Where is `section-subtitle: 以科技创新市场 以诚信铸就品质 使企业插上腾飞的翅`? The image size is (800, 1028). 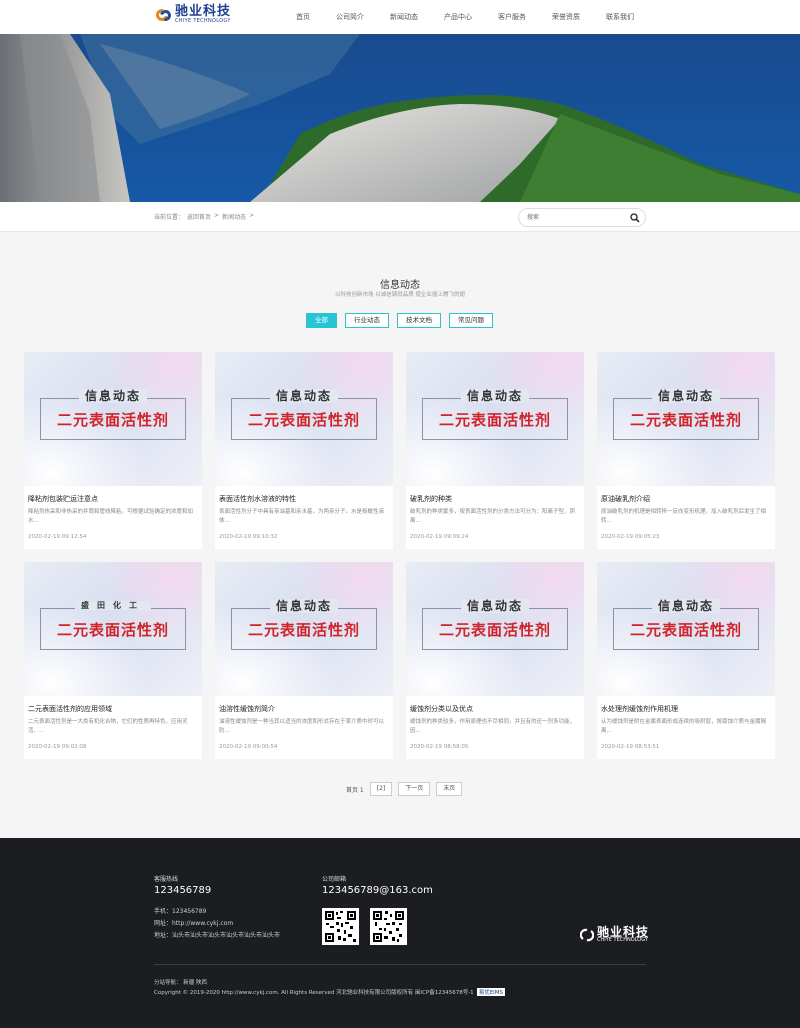 section-subtitle: 以科技创新市场 以诚信铸就品质 使企业插上腾飞的翅 is located at coordinates (400, 295).